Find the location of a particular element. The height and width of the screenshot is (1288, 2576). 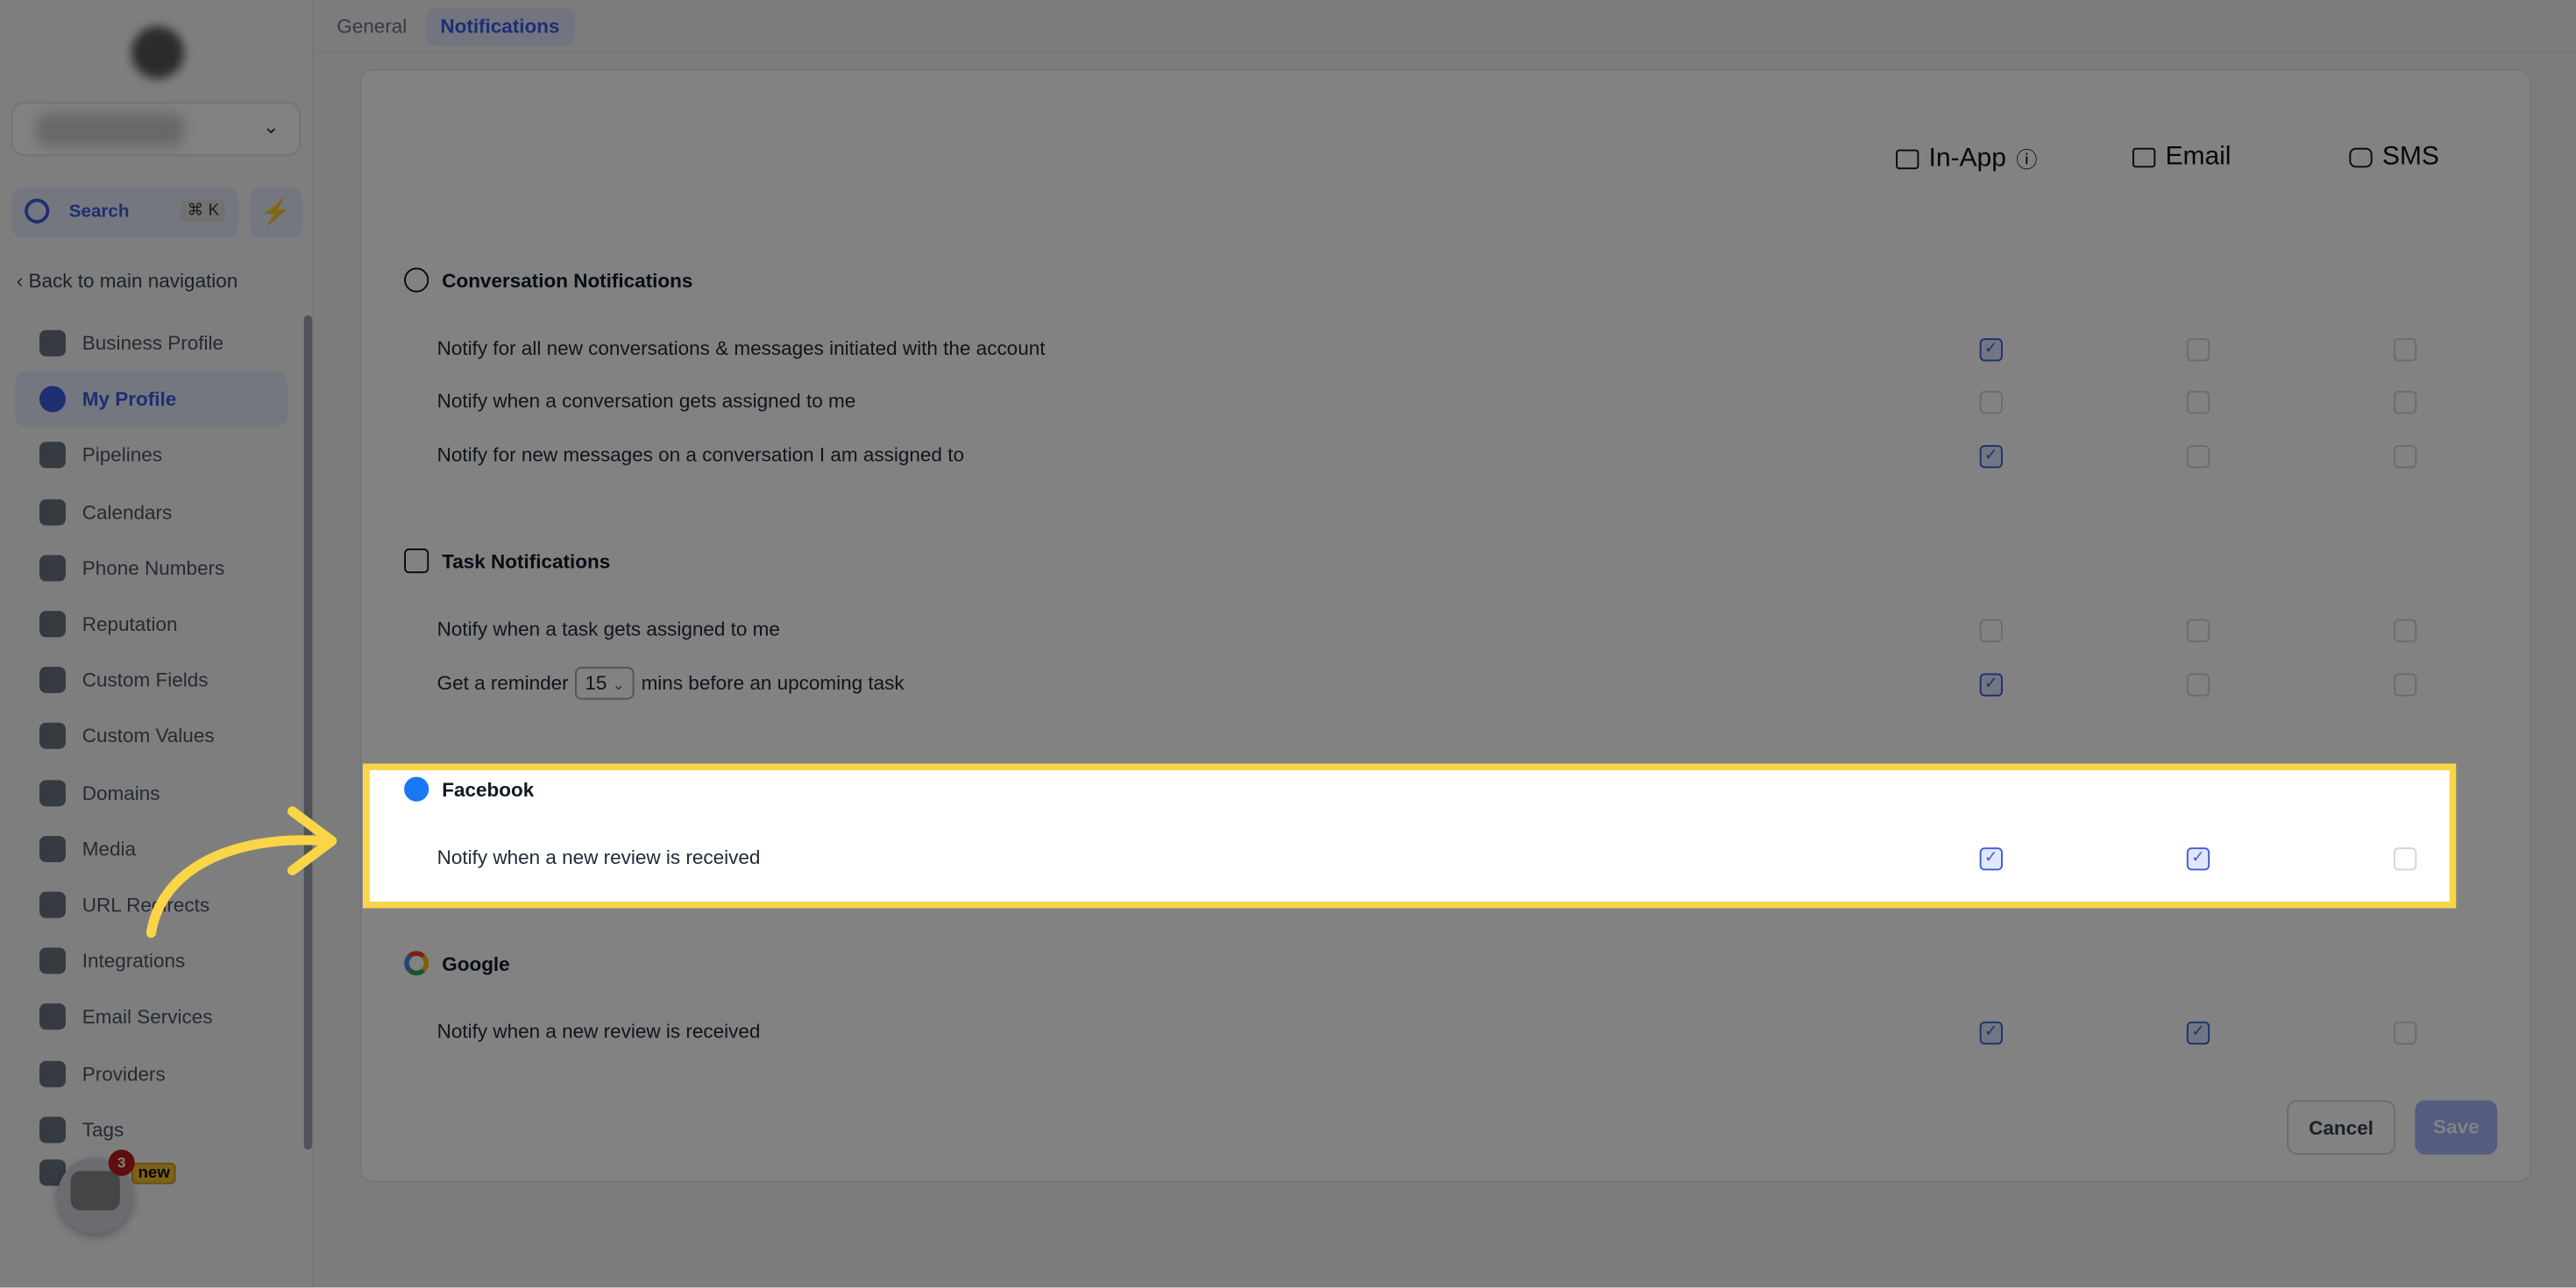

sidebar-item-label: Calendars is located at coordinates (127, 511).